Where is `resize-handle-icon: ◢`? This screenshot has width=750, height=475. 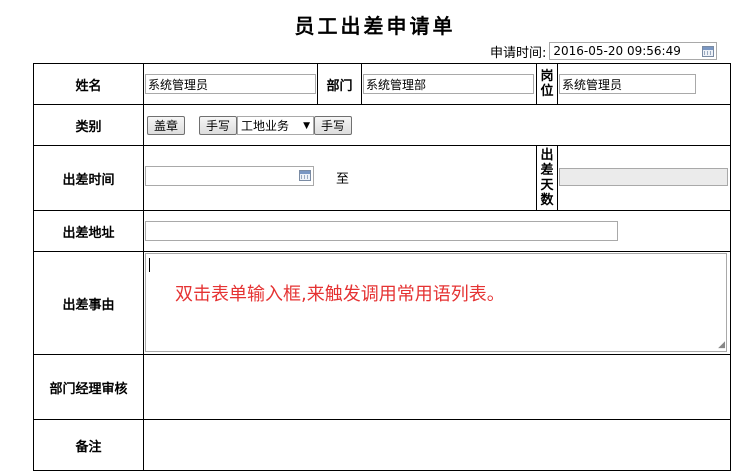
resize-handle-icon: ◢ is located at coordinates (721, 345).